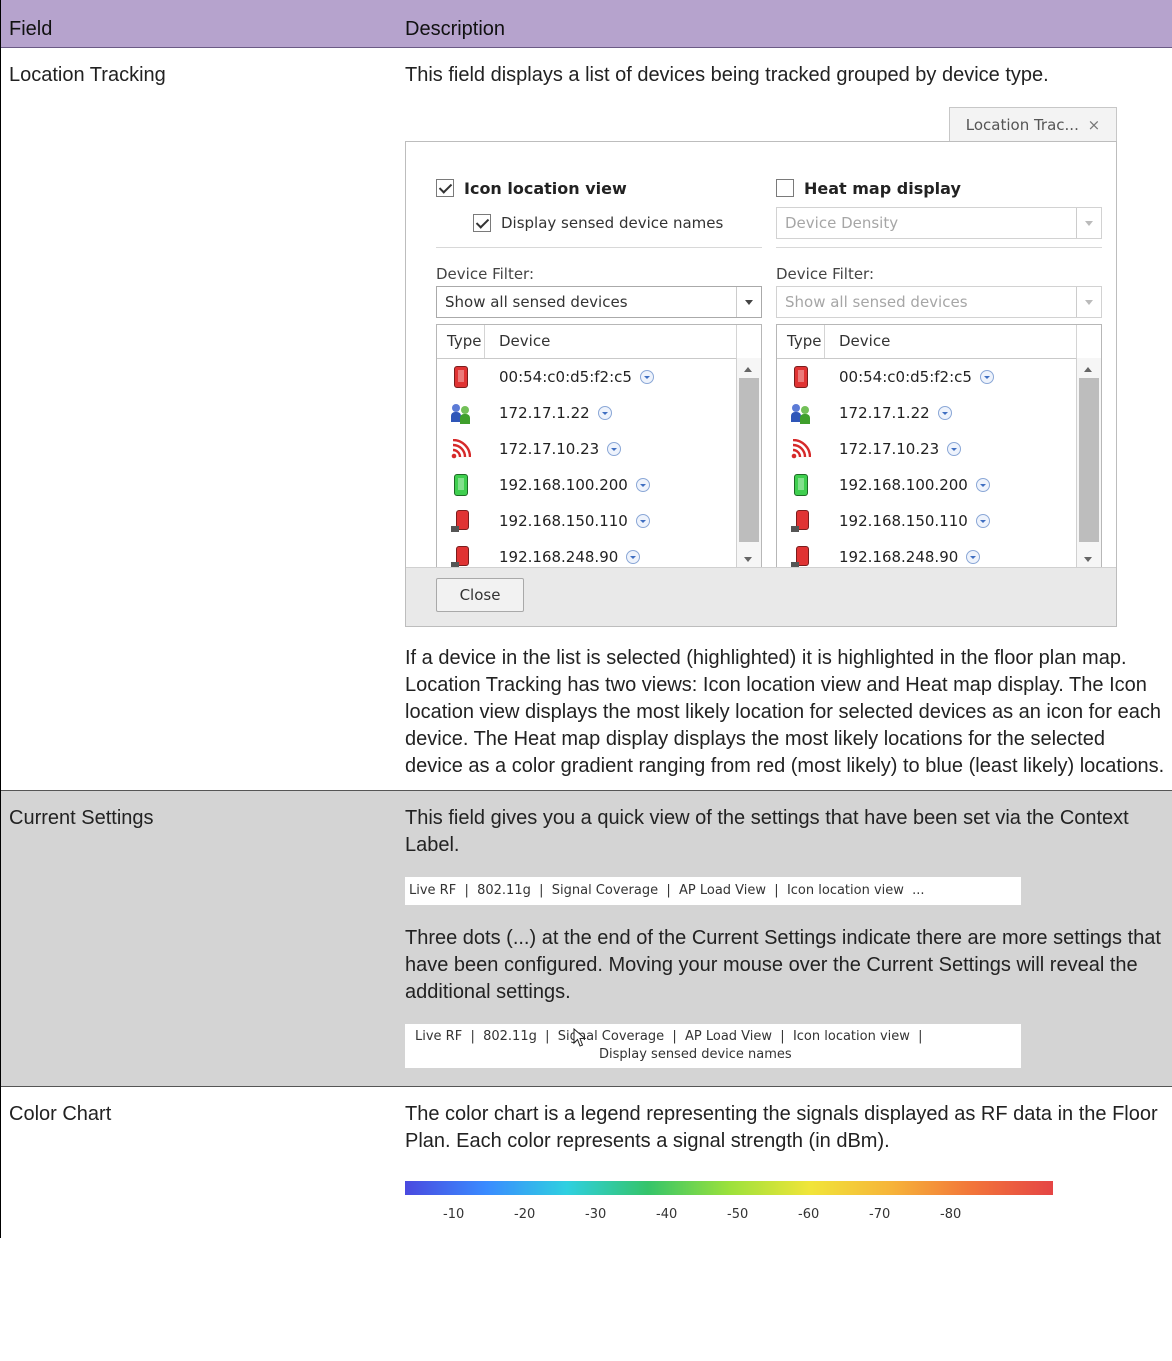 The height and width of the screenshot is (1361, 1172). Describe the element at coordinates (809, 1214) in the screenshot. I see `dbm-tick: -60` at that location.